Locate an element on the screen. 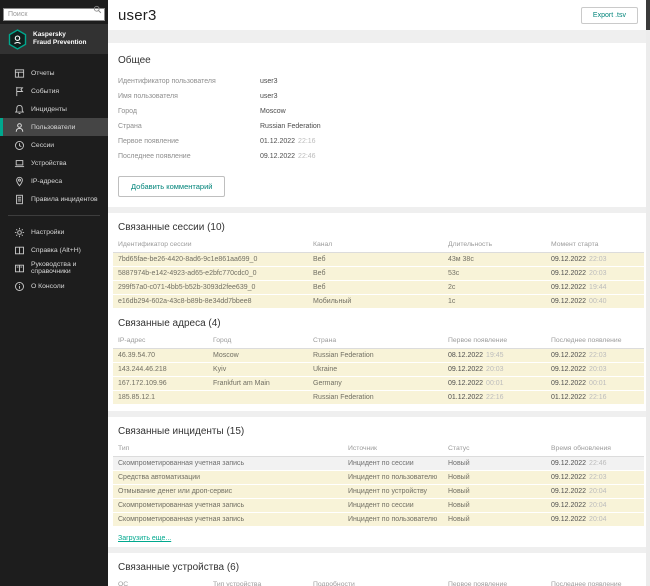  vertical-scrollbar is located at coordinates (648, 293).